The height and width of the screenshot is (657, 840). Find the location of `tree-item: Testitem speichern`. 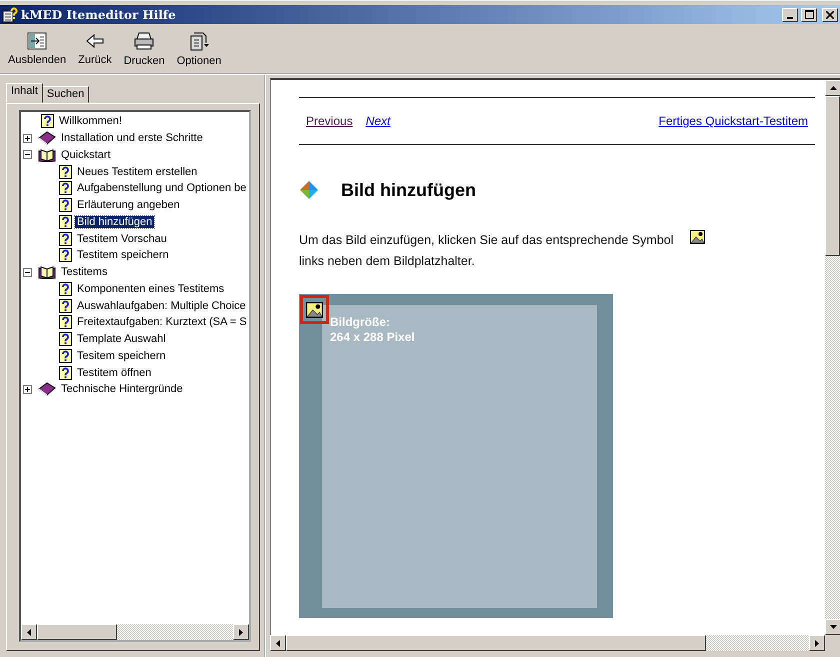

tree-item: Testitem speichern is located at coordinates (123, 255).